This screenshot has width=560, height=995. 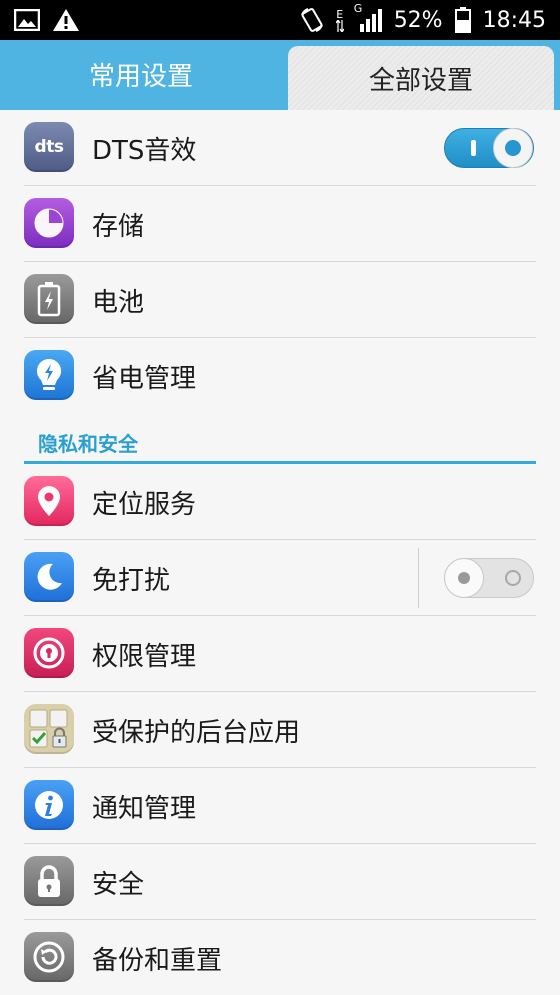 I want to click on settings-item-label: 通知管理, so click(x=144, y=808).